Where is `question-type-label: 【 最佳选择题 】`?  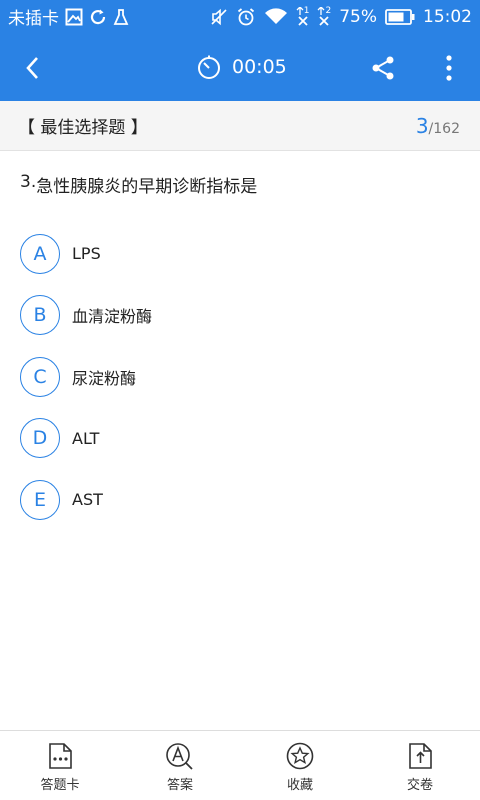
question-type-label: 【 最佳选择题 】 is located at coordinates (83, 128).